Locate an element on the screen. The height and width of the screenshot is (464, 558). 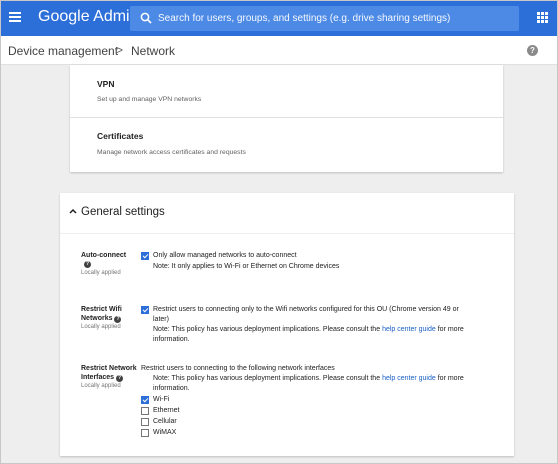
breadcrumb-device-management: Device management is located at coordinates (63, 51).